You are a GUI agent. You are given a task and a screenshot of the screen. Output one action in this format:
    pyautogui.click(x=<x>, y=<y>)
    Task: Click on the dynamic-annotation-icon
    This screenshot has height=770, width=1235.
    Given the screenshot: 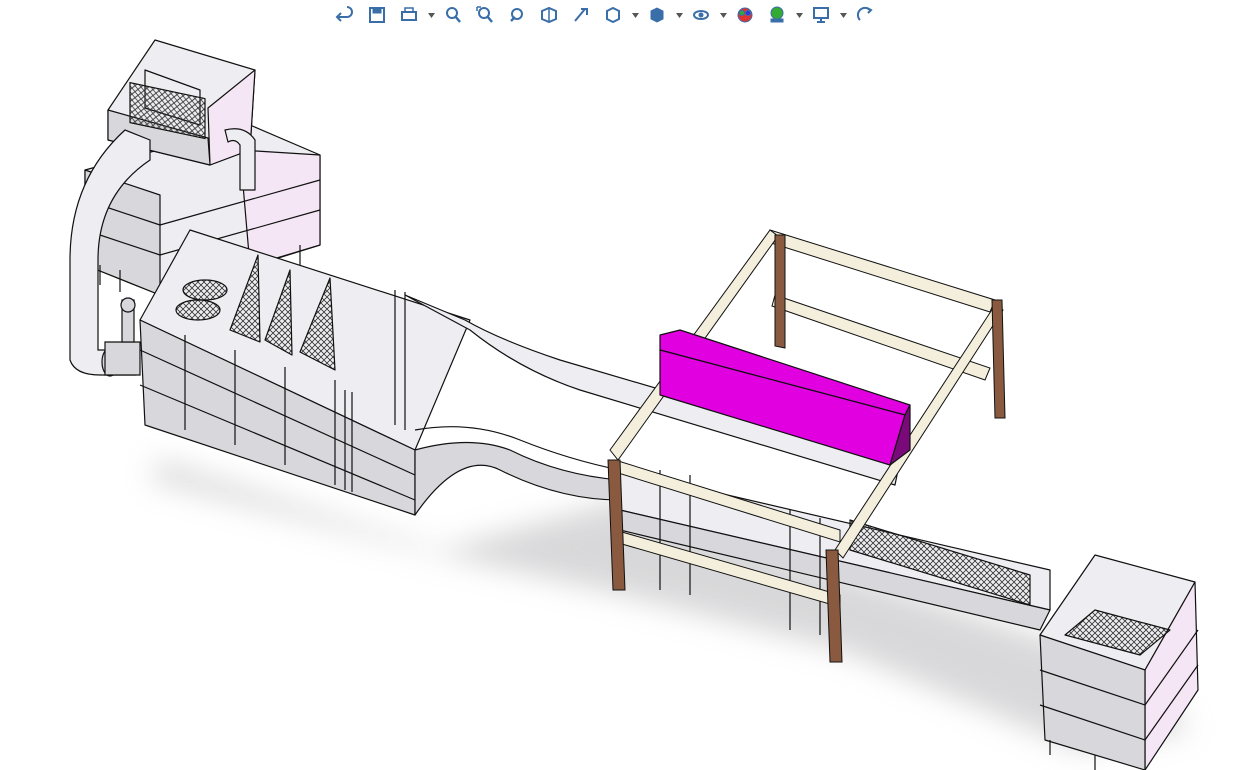 What is the action you would take?
    pyautogui.click(x=581, y=15)
    